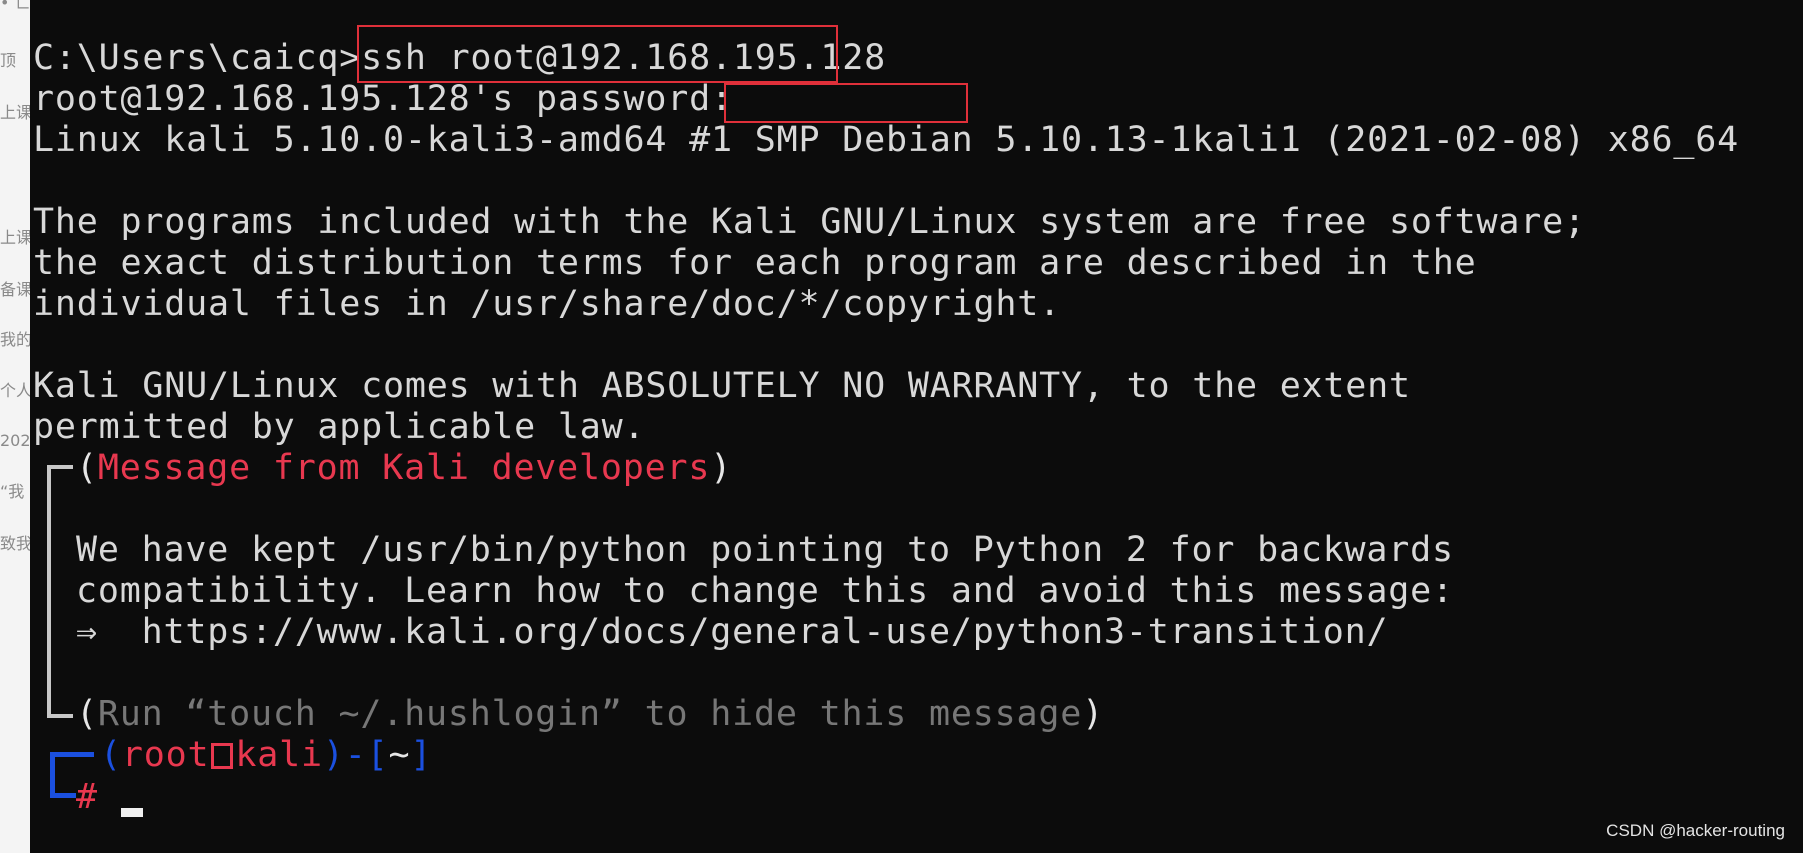  What do you see at coordinates (87, 714) in the screenshot?
I see `hush-paren-open: (` at bounding box center [87, 714].